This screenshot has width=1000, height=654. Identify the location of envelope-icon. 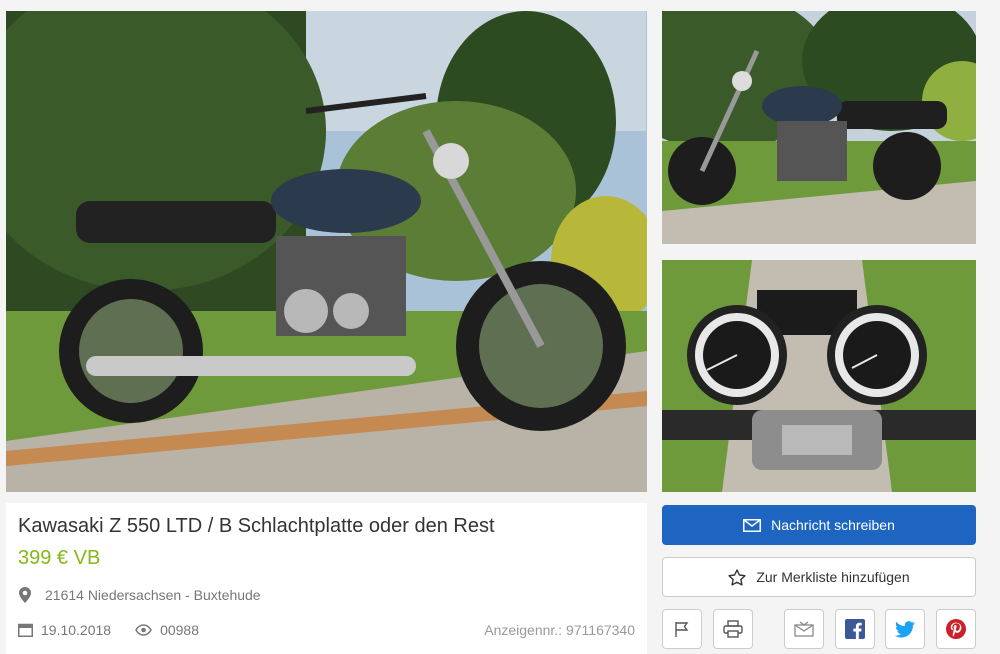
(752, 525).